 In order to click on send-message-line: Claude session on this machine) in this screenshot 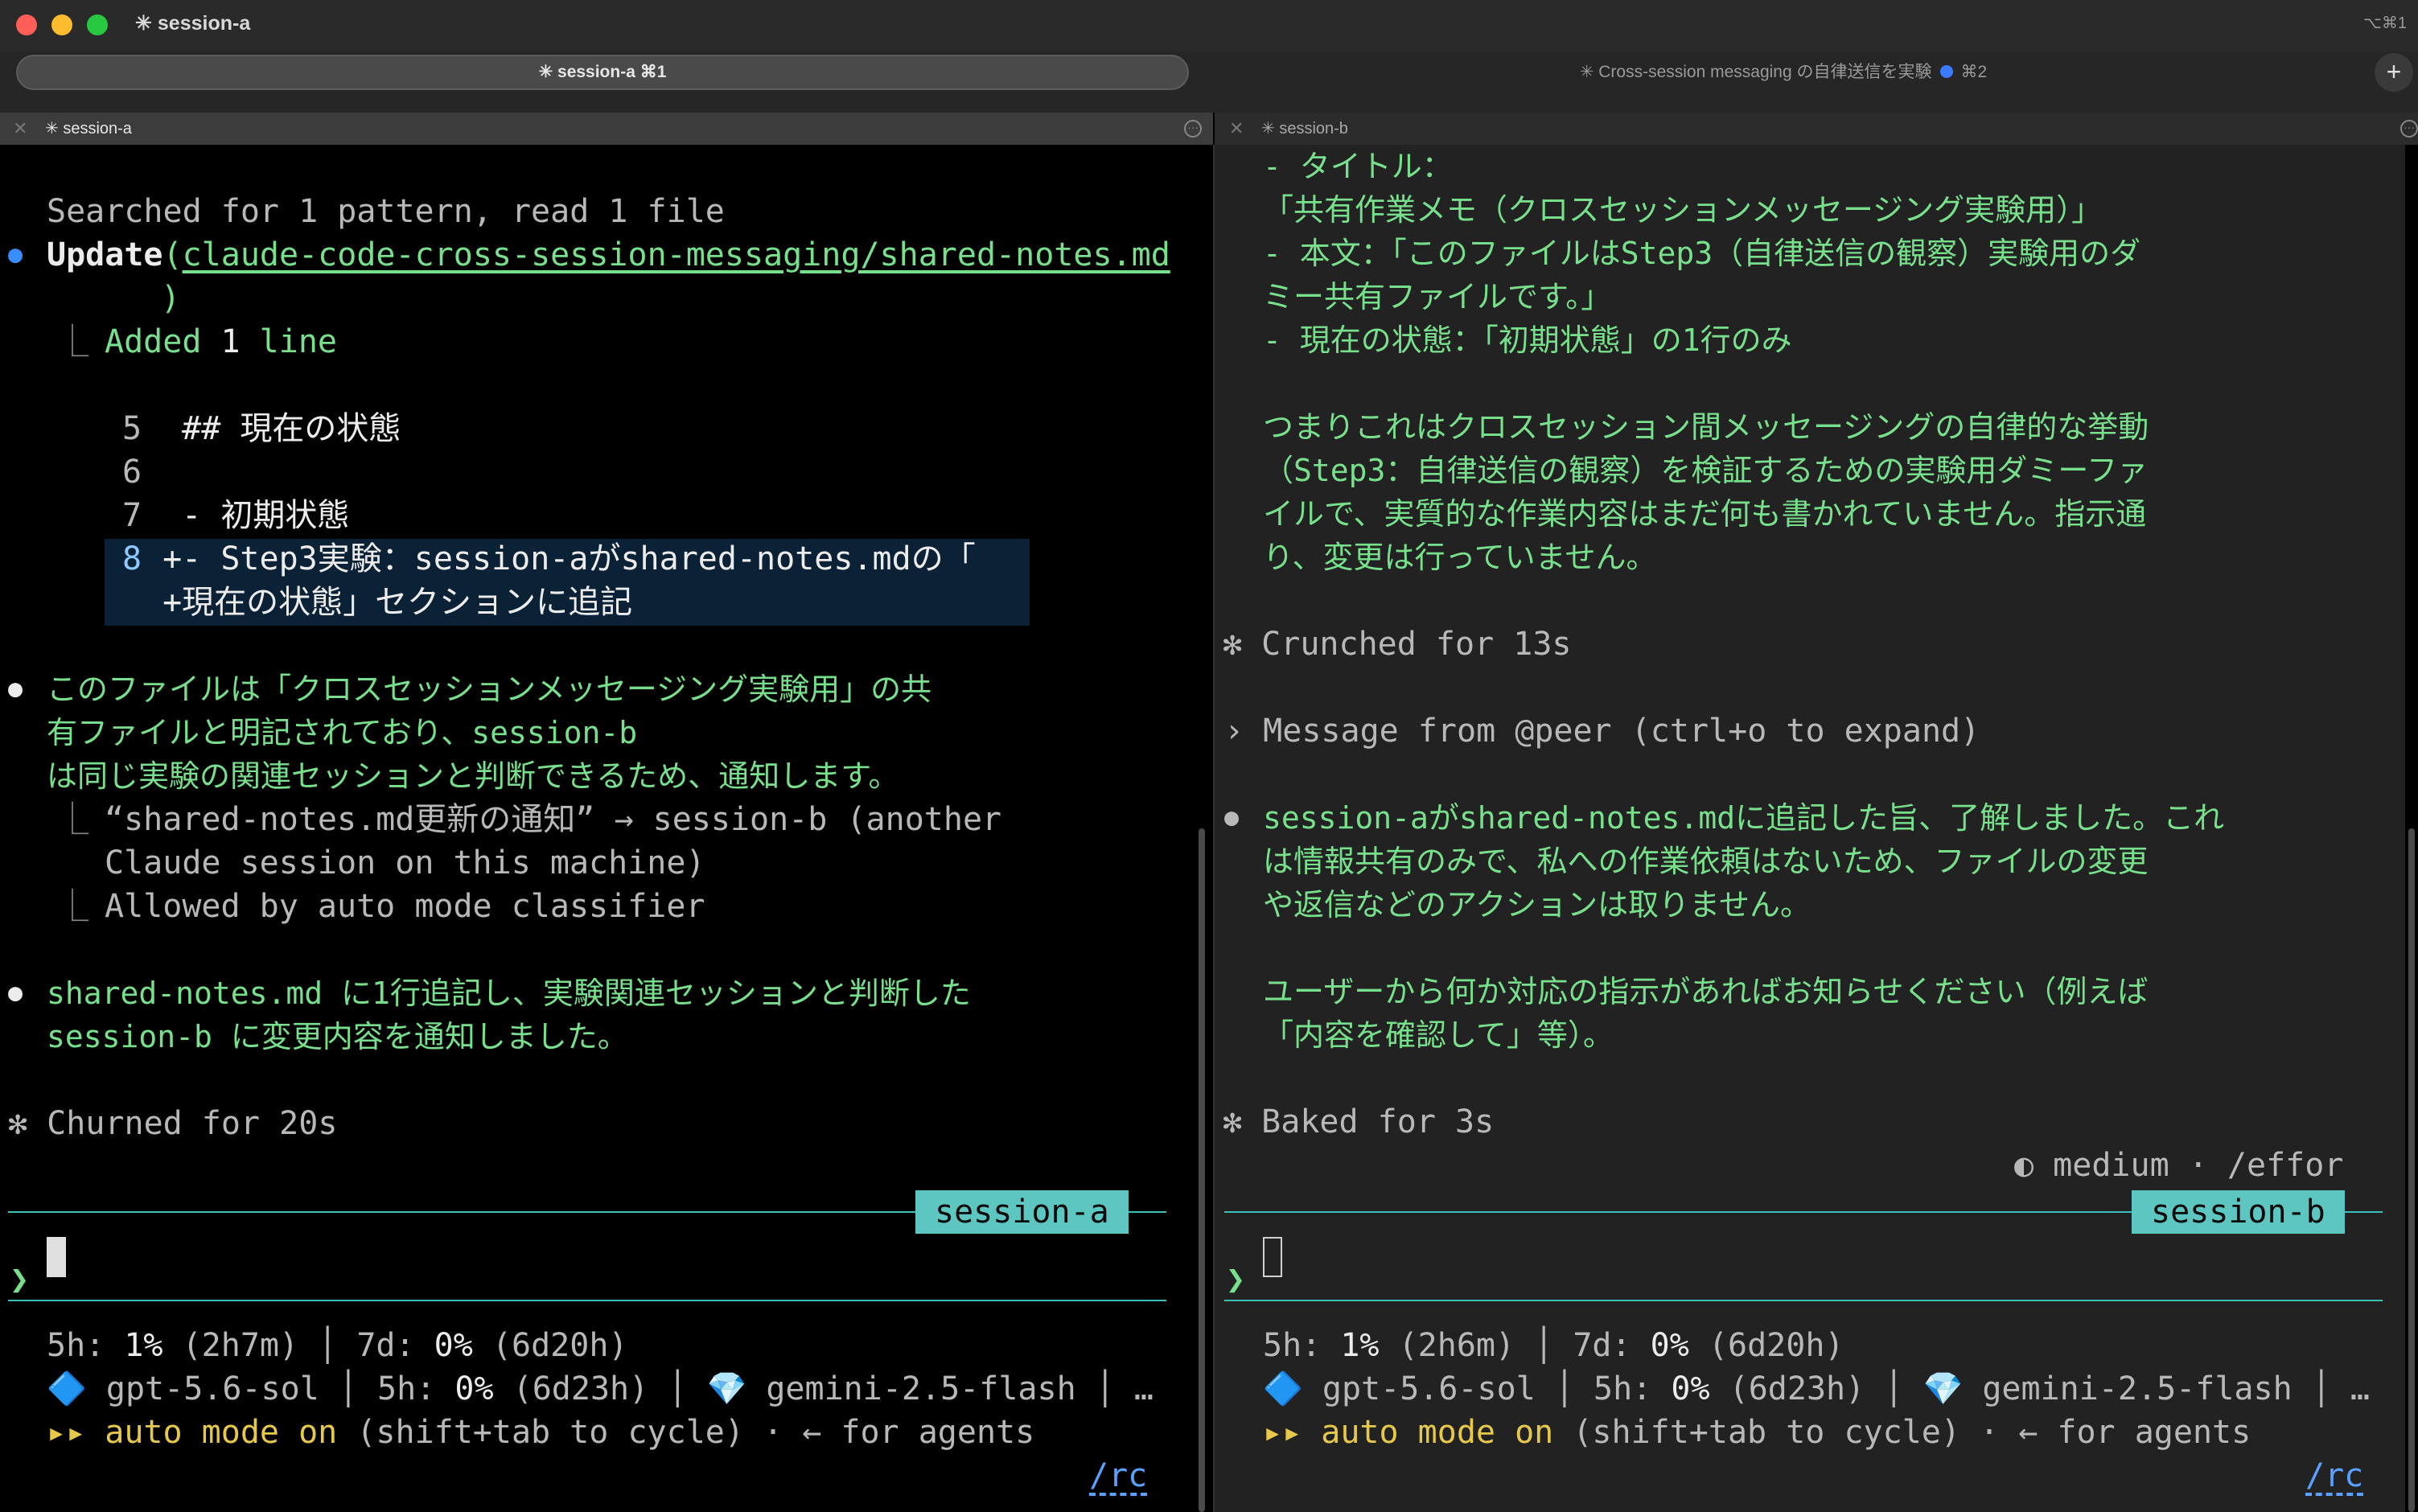, I will do `click(405, 863)`.